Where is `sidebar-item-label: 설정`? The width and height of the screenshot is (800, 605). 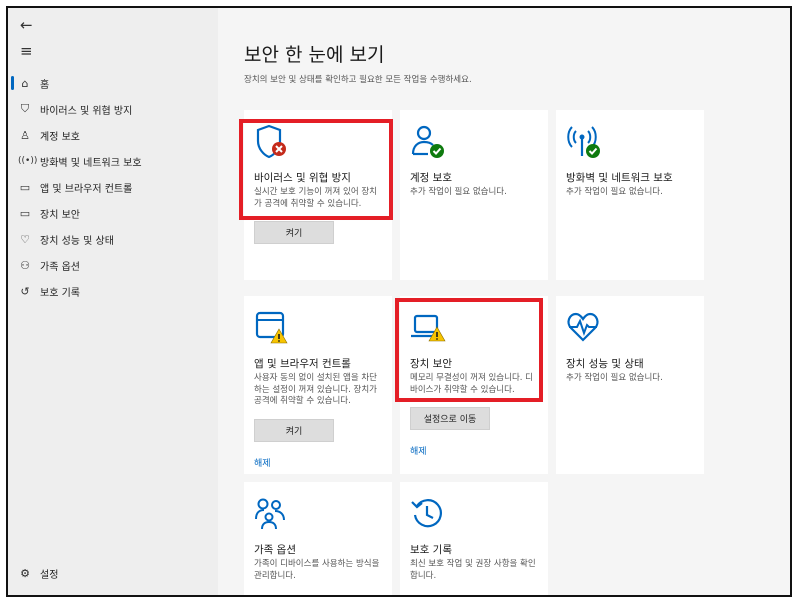
sidebar-item-label: 설정 is located at coordinates (49, 575).